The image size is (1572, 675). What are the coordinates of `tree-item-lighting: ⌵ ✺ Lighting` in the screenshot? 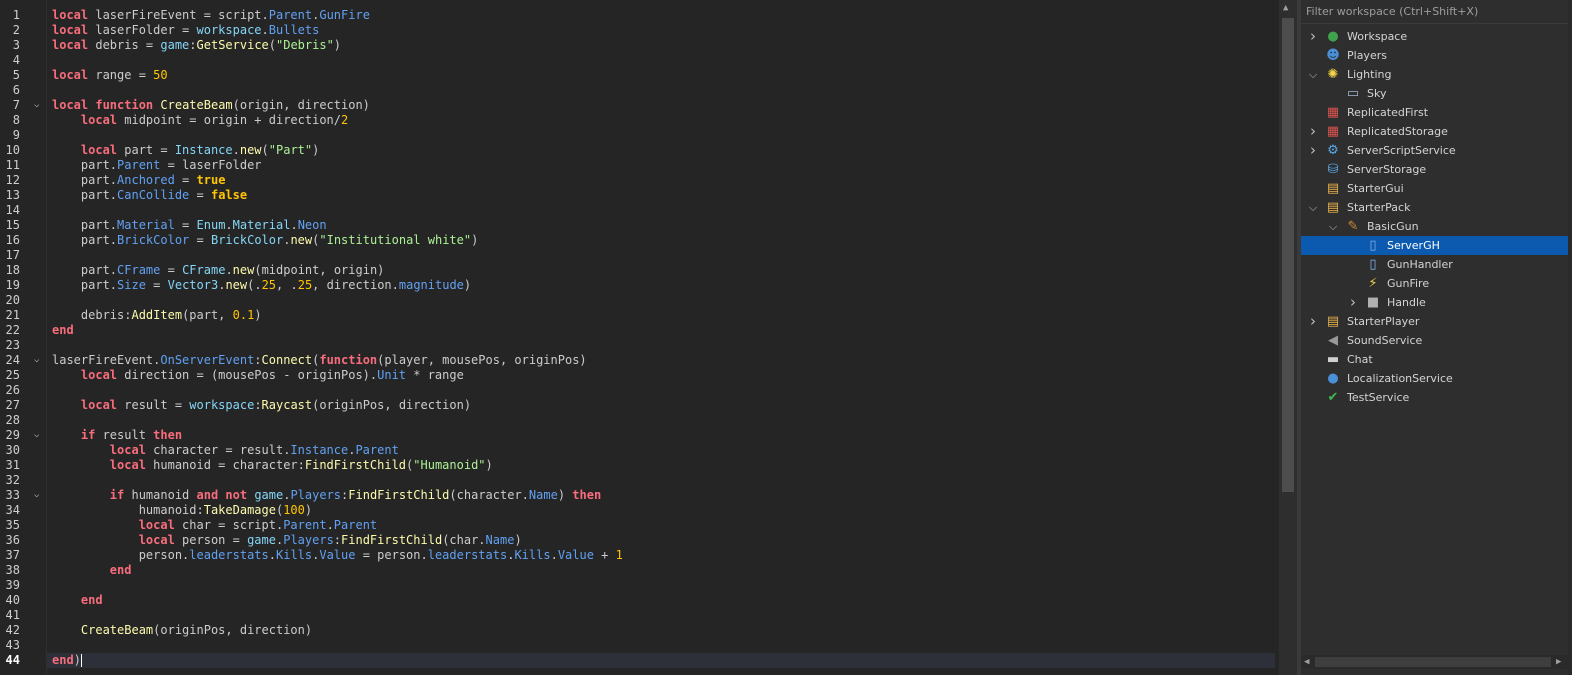 It's located at (1435, 74).